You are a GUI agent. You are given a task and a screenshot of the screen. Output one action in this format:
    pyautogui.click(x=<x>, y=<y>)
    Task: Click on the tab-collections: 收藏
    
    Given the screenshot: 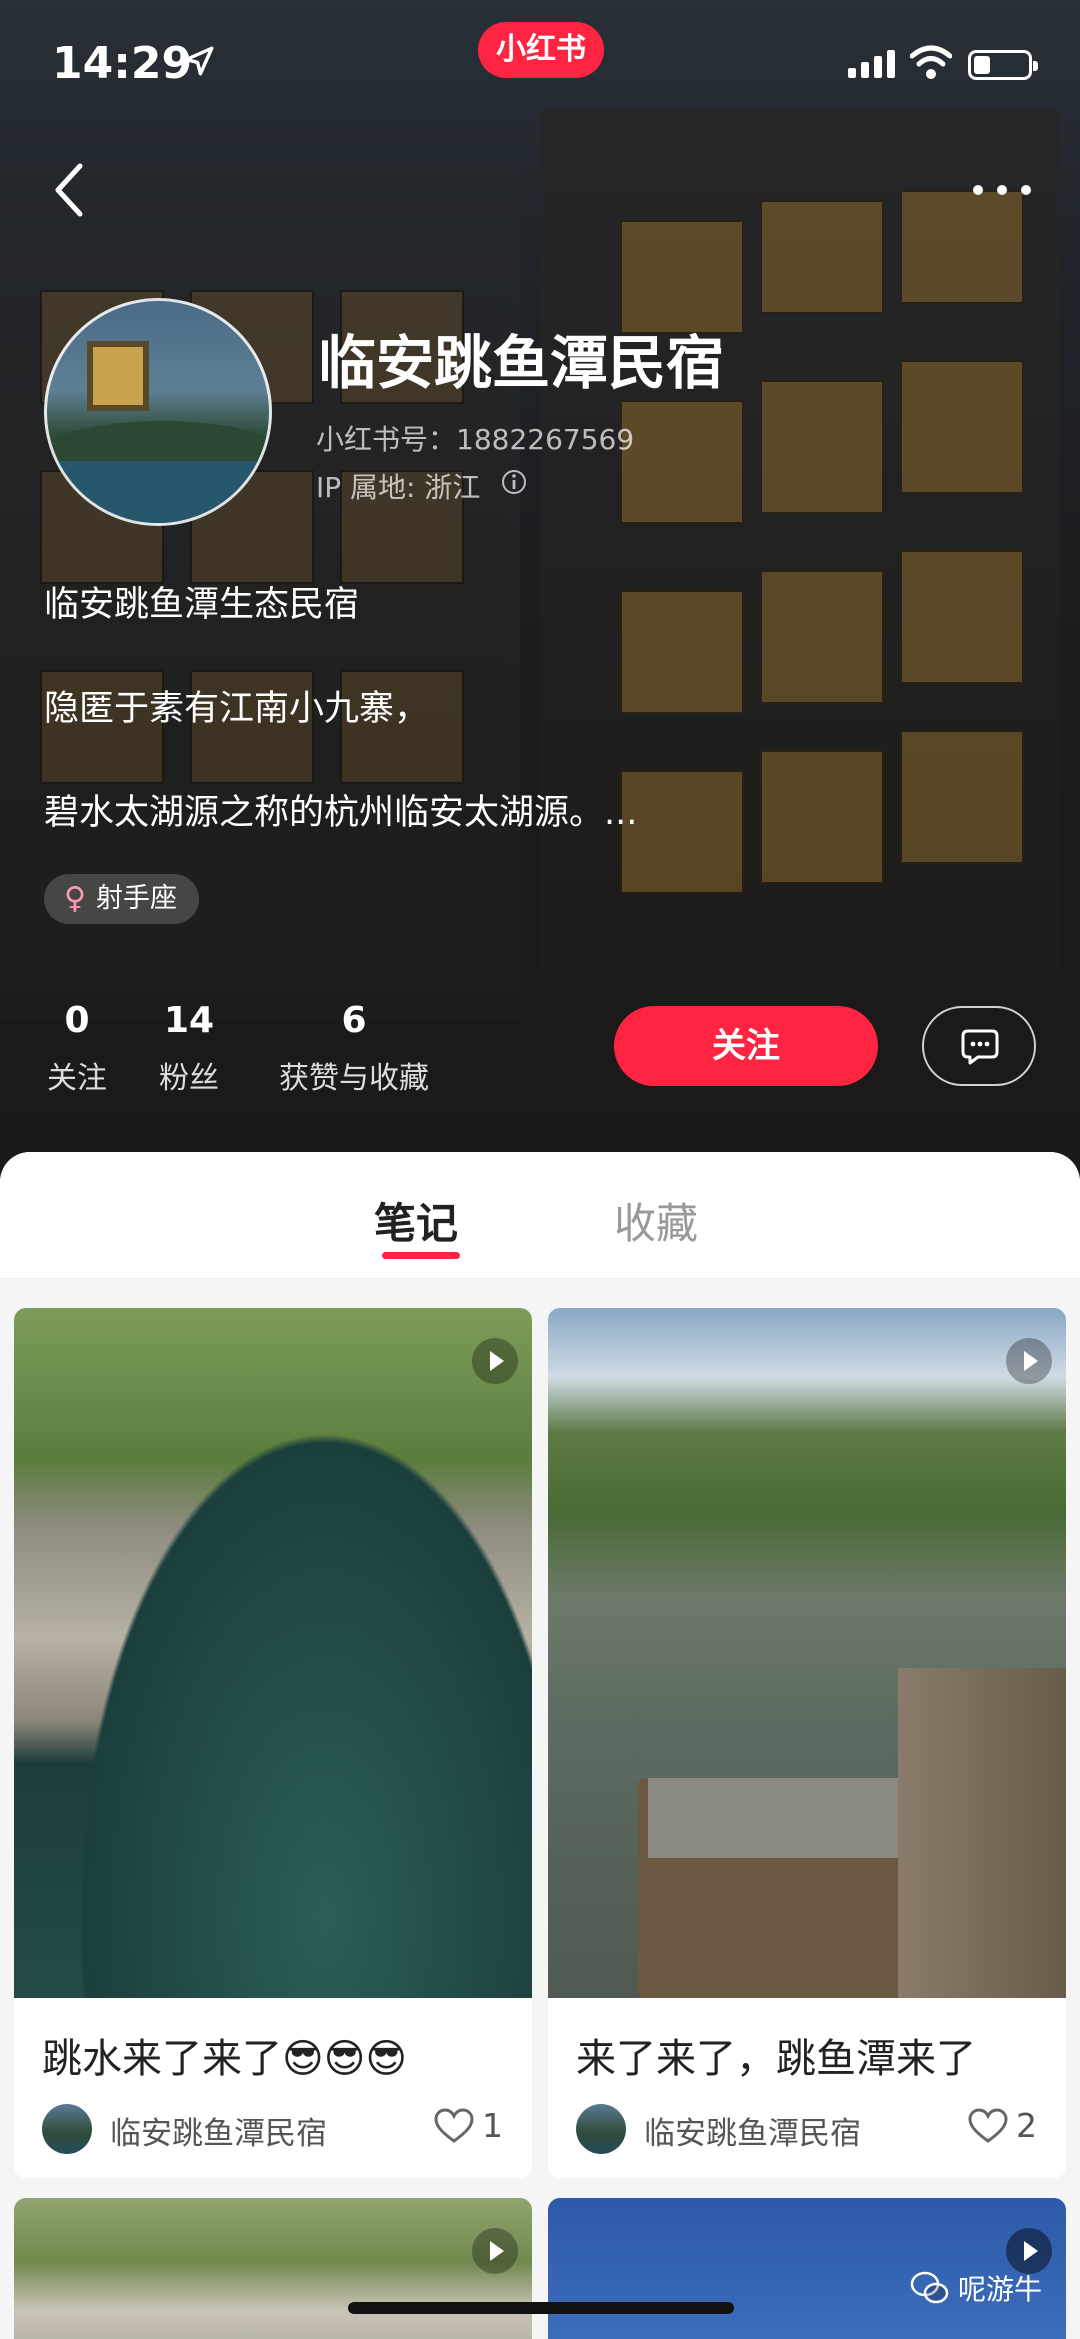 What is the action you would take?
    pyautogui.click(x=656, y=1220)
    